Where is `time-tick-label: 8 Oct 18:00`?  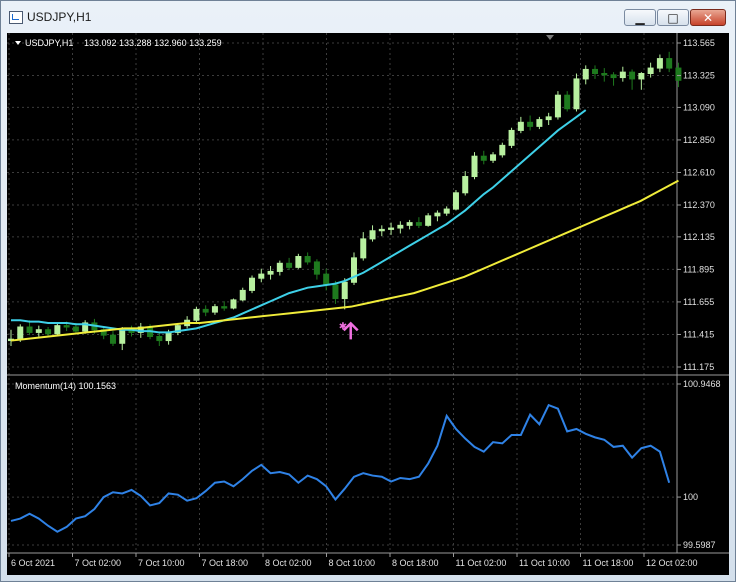 time-tick-label: 8 Oct 18:00 is located at coordinates (415, 563).